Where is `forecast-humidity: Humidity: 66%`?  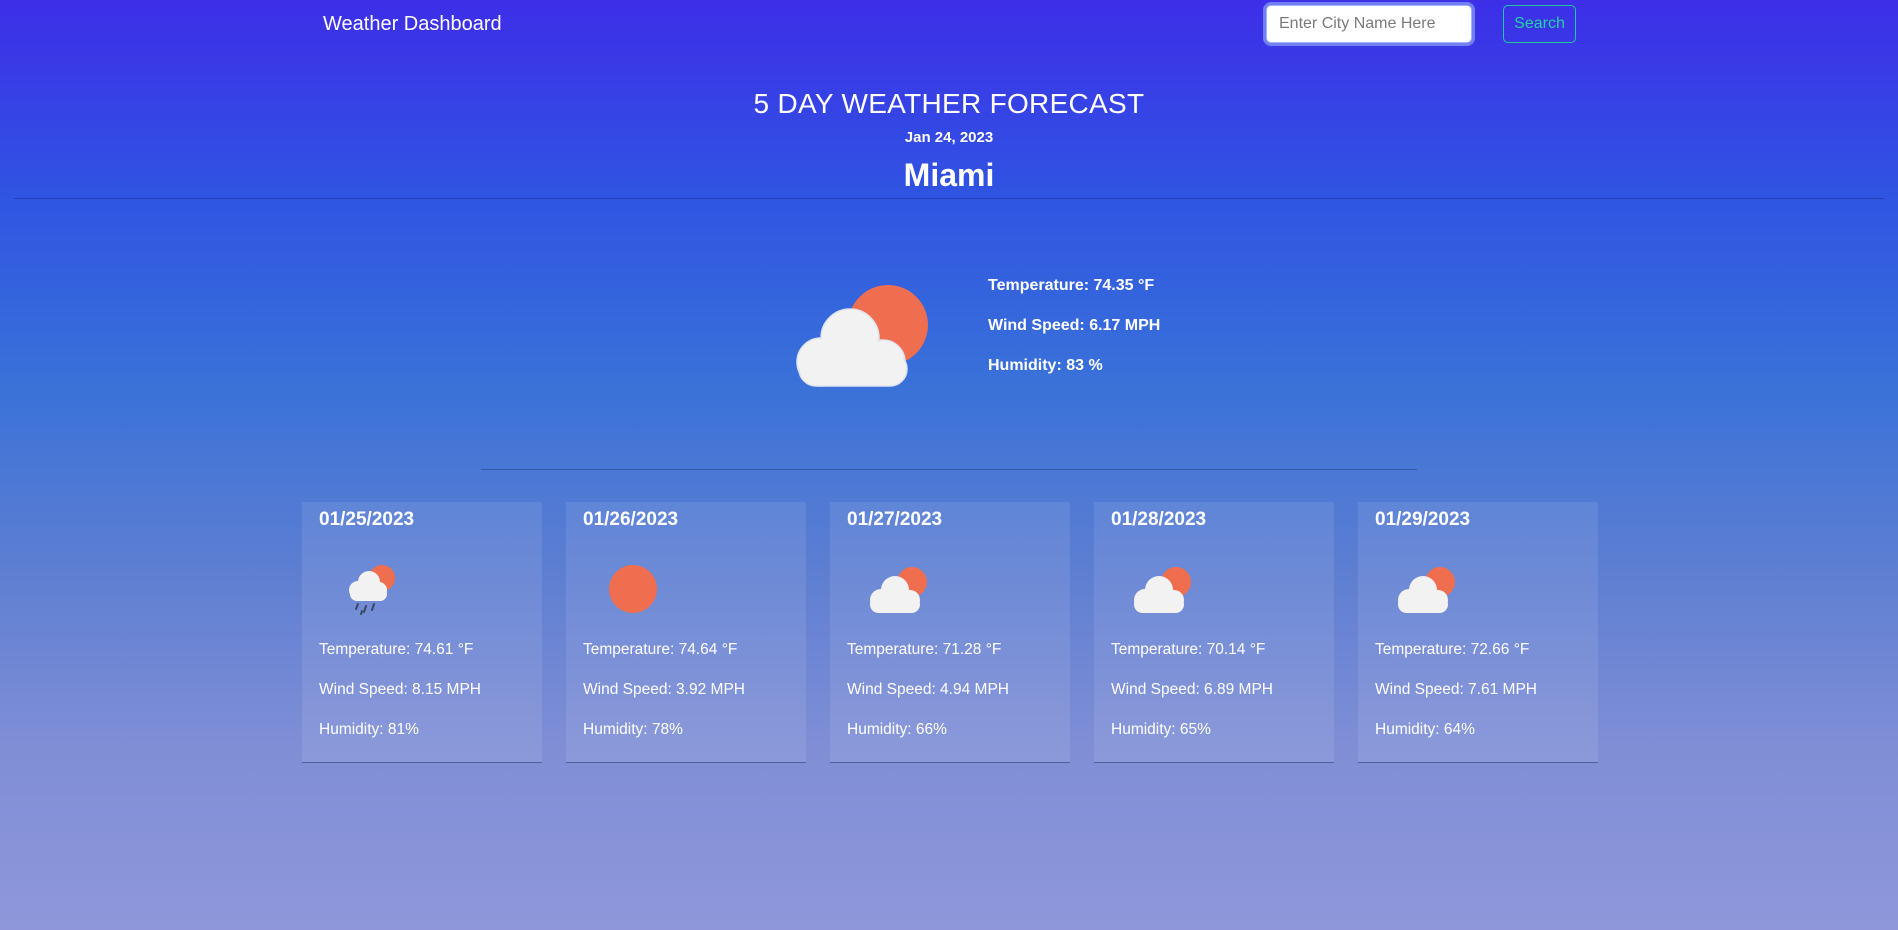 forecast-humidity: Humidity: 66% is located at coordinates (897, 729).